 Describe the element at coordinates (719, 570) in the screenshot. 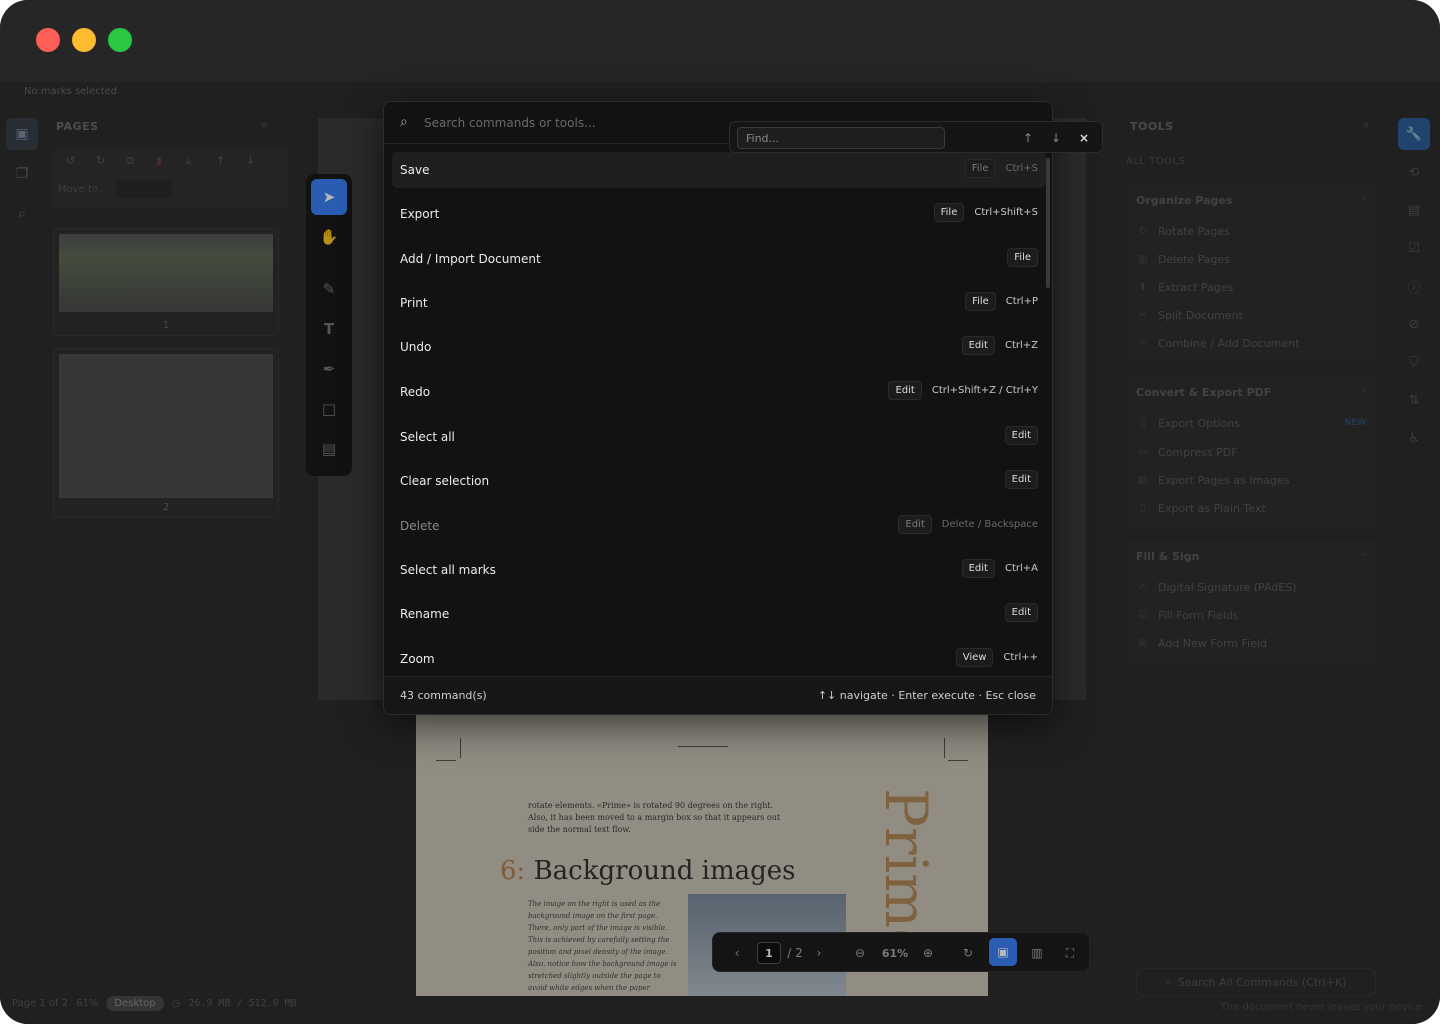

I see `command-select-all-marks: Select all marks Edit Ctrl+A` at that location.